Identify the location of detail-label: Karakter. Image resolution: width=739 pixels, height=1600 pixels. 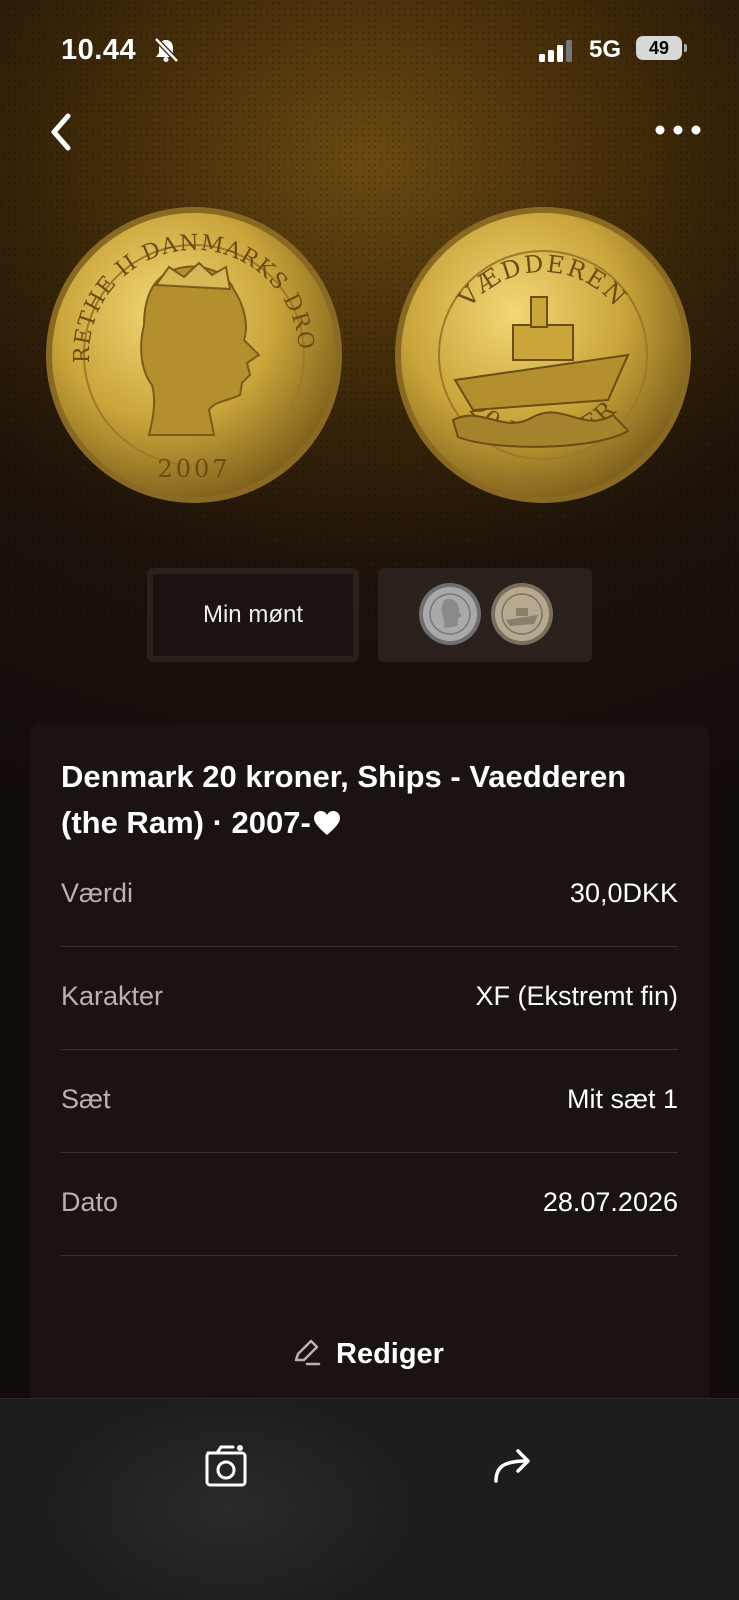
(112, 996).